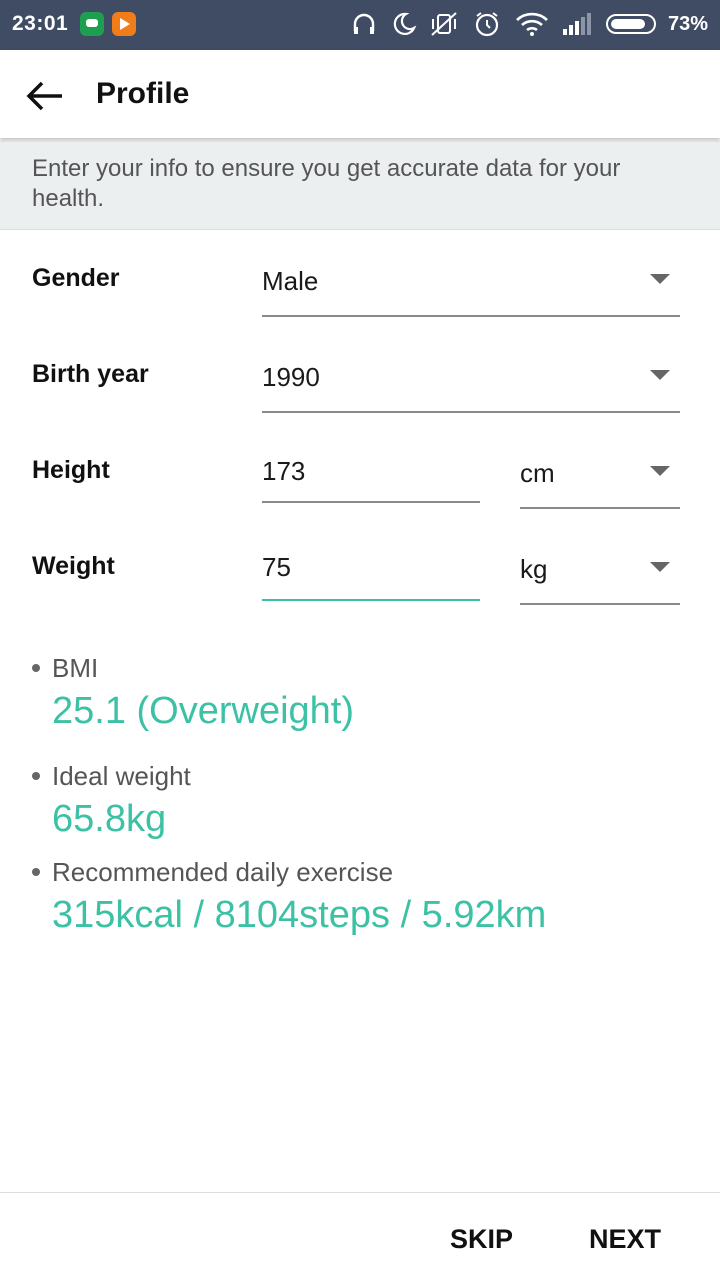 The width and height of the screenshot is (720, 1280). What do you see at coordinates (40, 23) in the screenshot?
I see `status-time: 23:01` at bounding box center [40, 23].